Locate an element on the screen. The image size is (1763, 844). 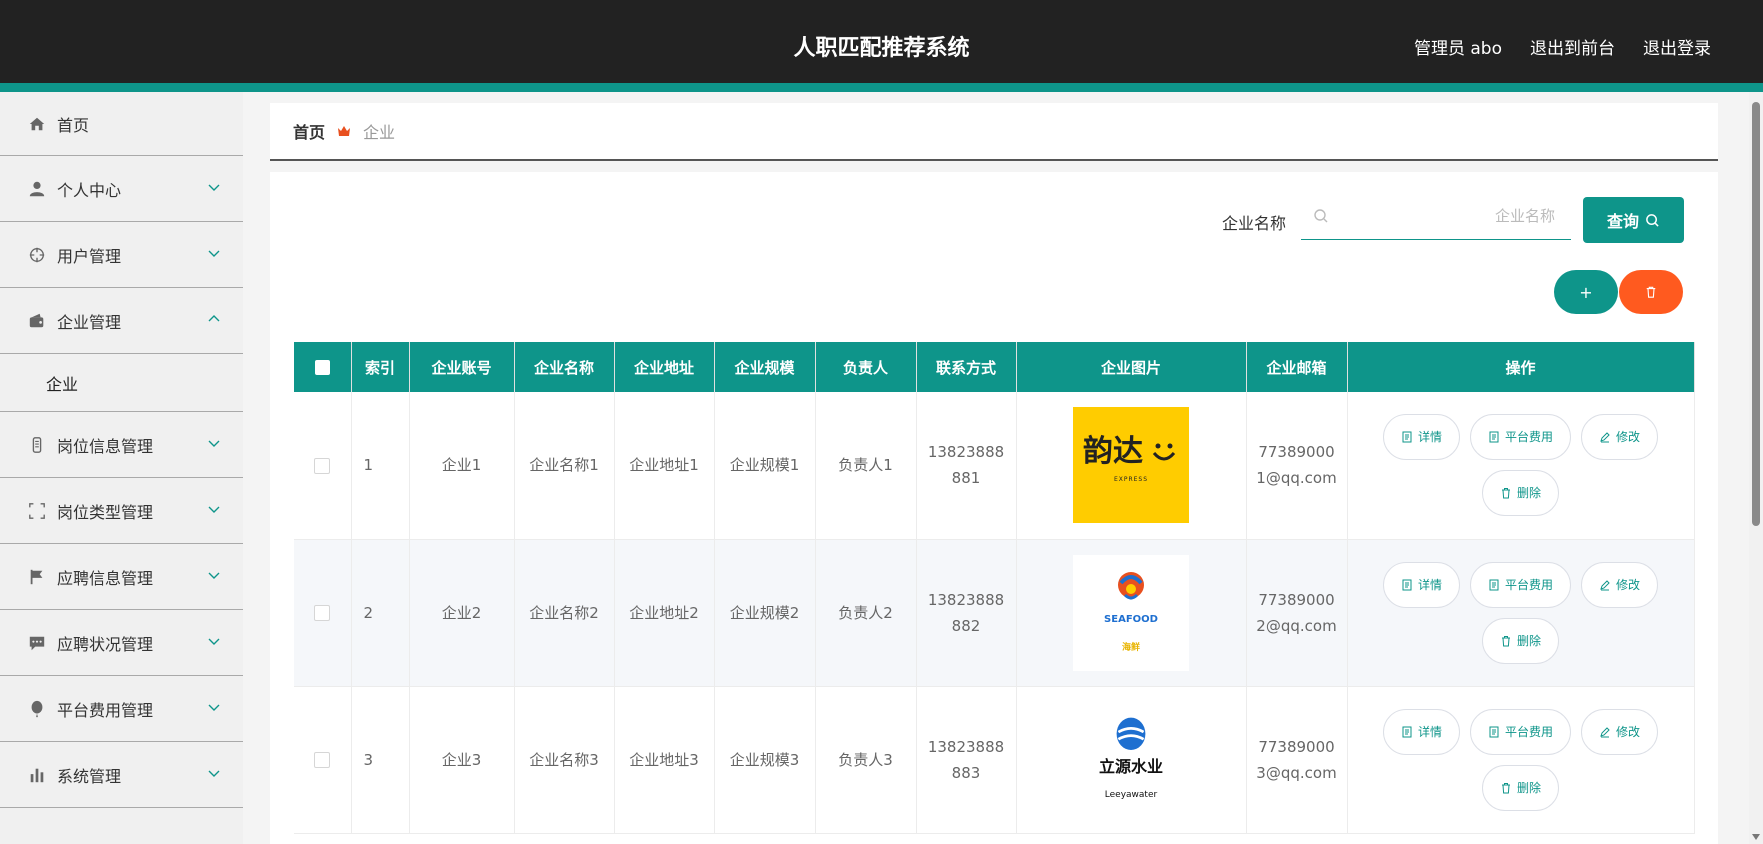
cell-scale: 企业规模1 is located at coordinates (765, 466).